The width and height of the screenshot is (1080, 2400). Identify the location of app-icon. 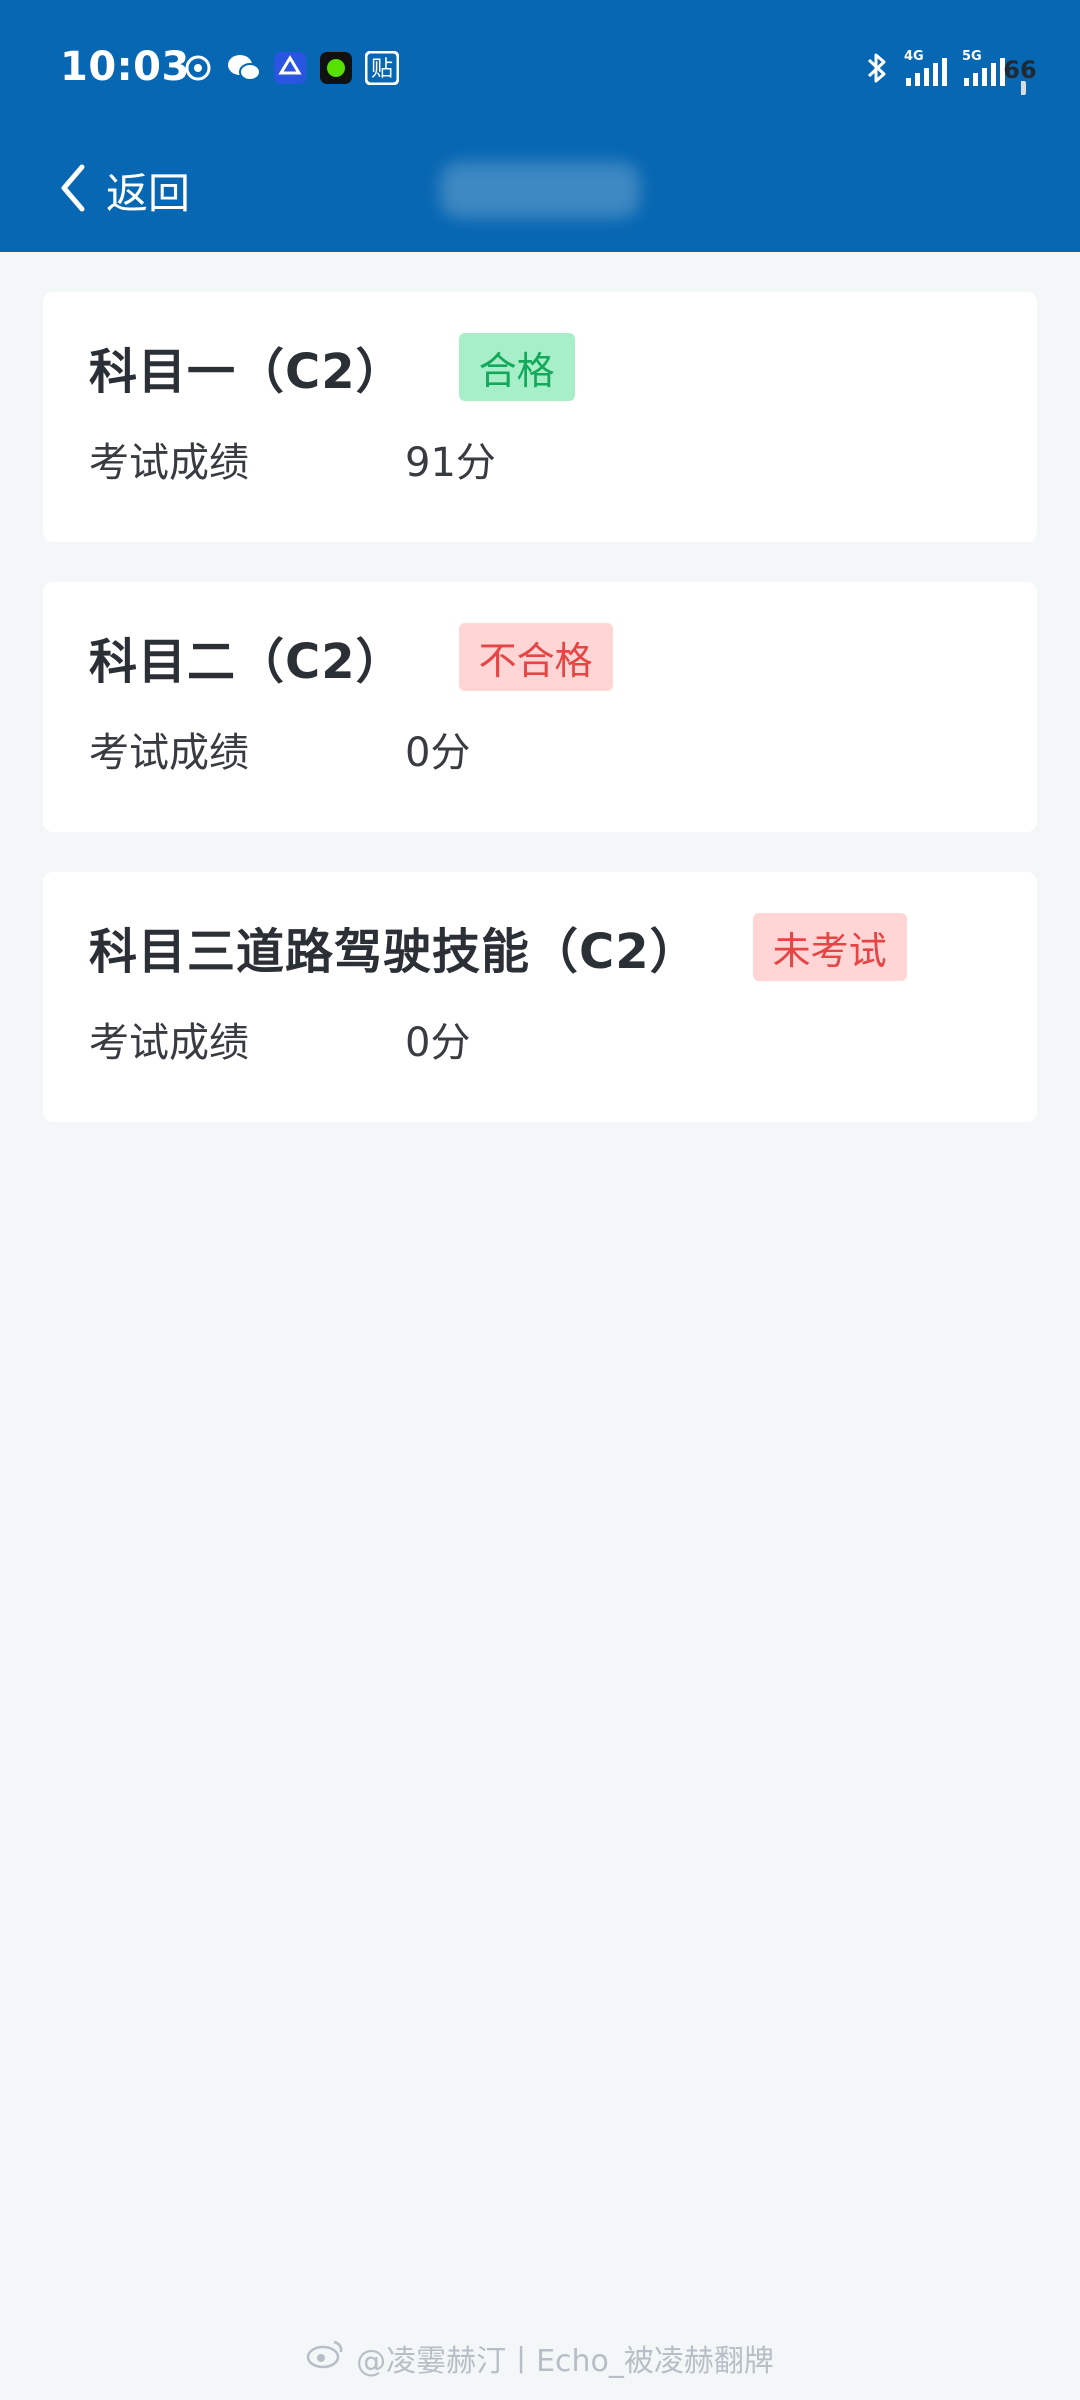
(290, 68).